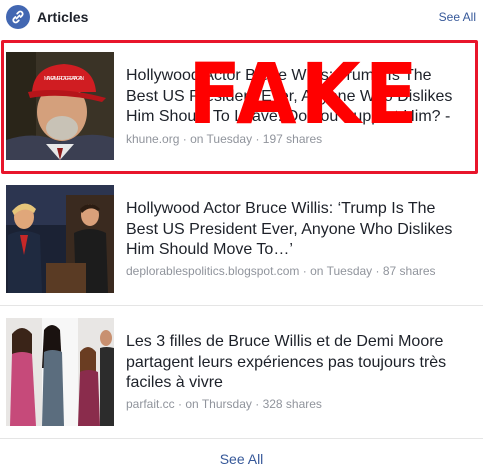 The width and height of the screenshot is (483, 473). I want to click on article-time: on Tuesday, so click(341, 271).